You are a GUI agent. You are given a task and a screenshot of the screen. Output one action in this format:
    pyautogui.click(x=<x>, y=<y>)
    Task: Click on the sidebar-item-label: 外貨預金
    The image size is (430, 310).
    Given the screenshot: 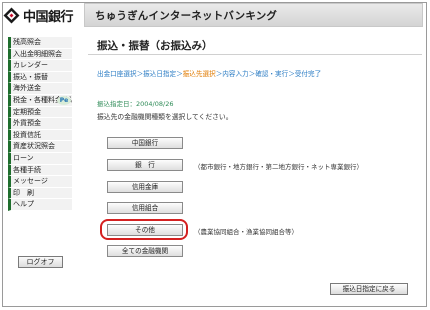 What is the action you would take?
    pyautogui.click(x=27, y=123)
    